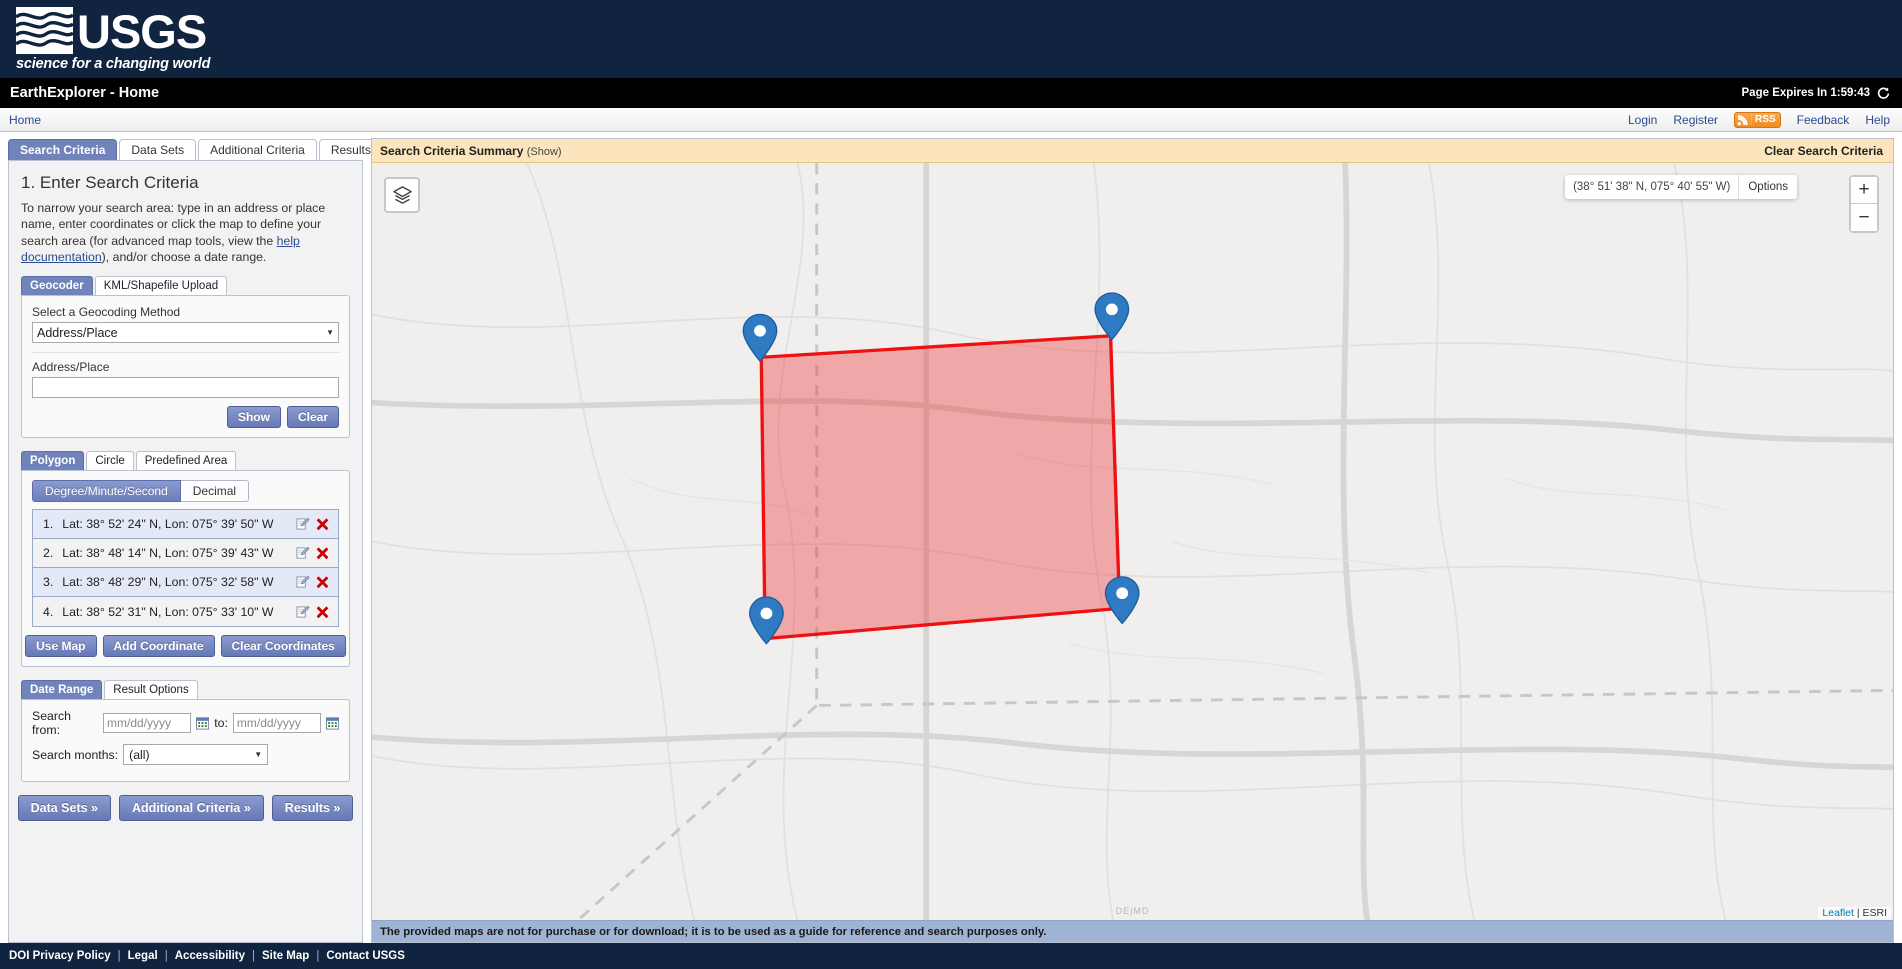 The height and width of the screenshot is (969, 1902). What do you see at coordinates (312, 808) in the screenshot?
I see `goto-results-button: Results »` at bounding box center [312, 808].